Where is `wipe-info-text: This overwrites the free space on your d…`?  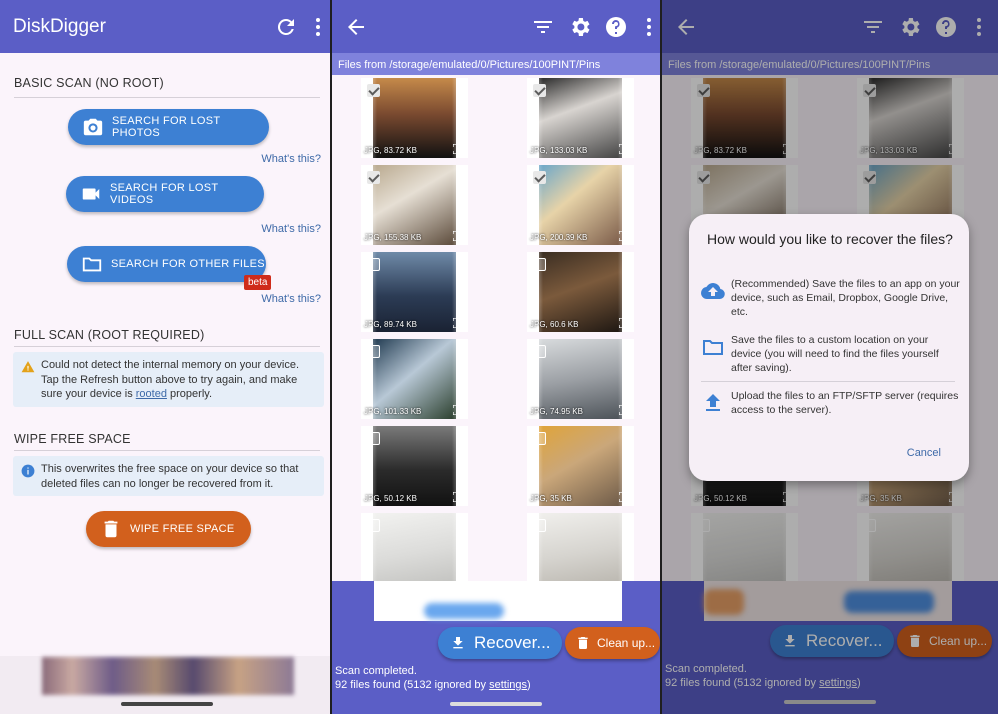 wipe-info-text: This overwrites the free space on your d… is located at coordinates (170, 476).